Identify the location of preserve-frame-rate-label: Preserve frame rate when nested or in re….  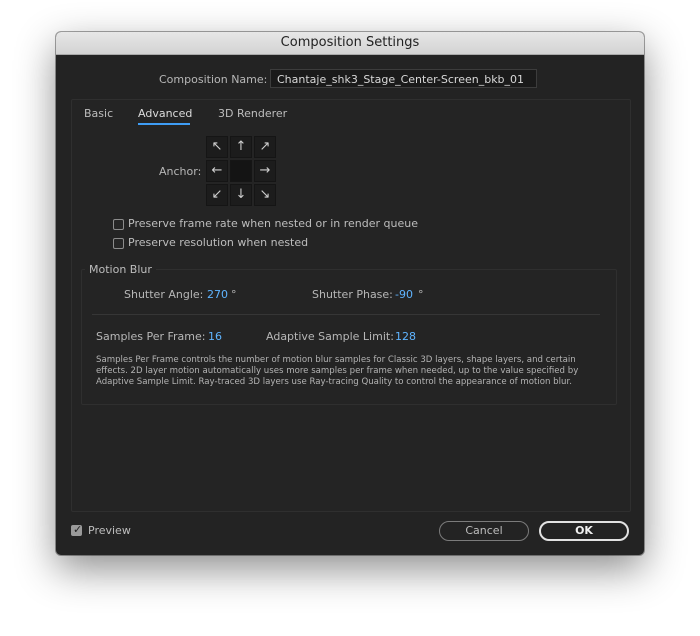
(273, 223).